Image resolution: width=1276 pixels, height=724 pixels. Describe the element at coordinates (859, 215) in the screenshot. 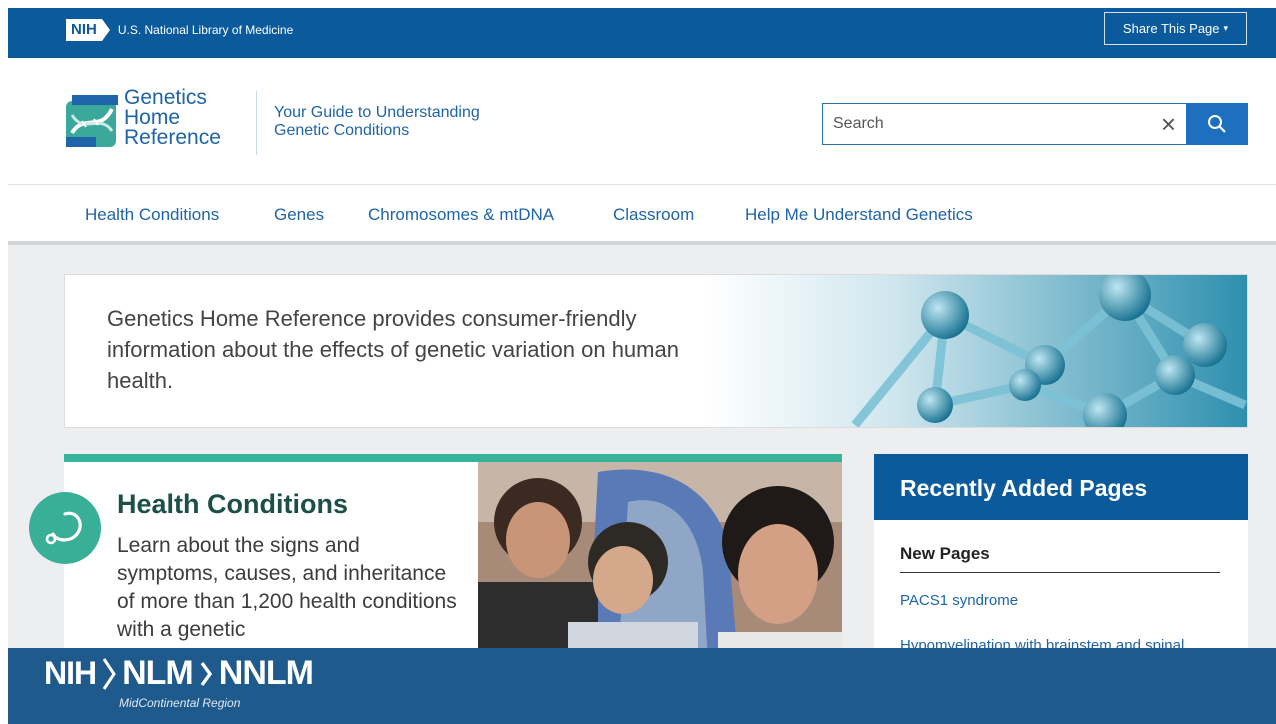

I see `nav-item-help-me-understand: Help Me Understand Genetics` at that location.